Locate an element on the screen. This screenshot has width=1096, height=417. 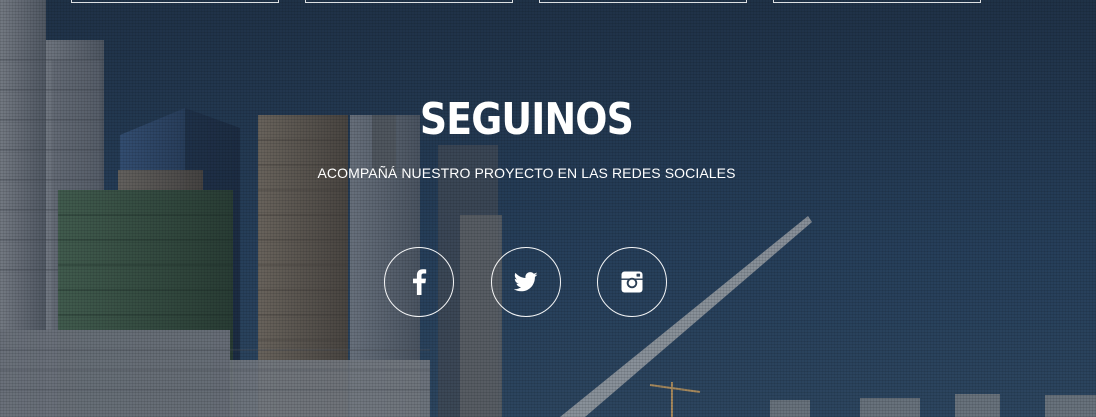
twitter-icon is located at coordinates (526, 282).